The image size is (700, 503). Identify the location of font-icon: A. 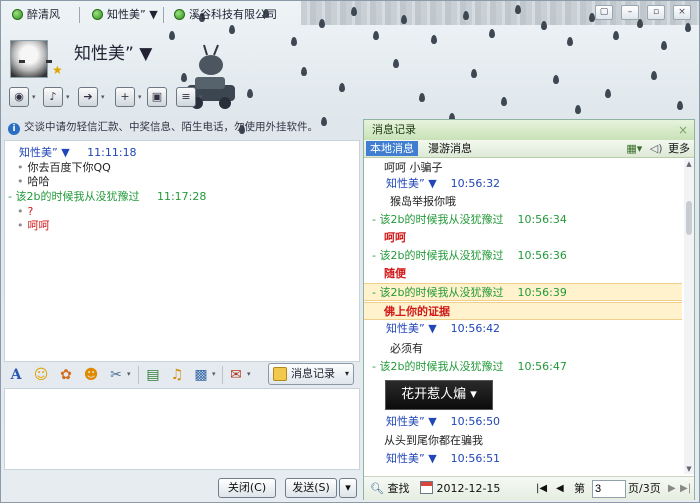
(16, 375).